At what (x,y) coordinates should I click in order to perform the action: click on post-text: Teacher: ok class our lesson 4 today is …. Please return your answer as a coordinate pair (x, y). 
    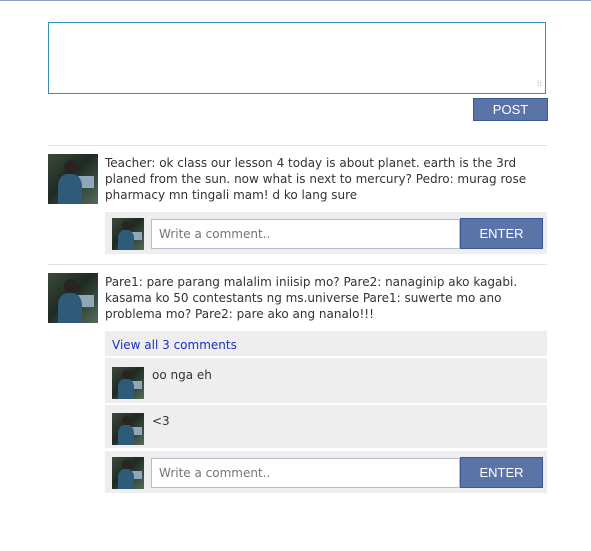
    Looking at the image, I should click on (316, 179).